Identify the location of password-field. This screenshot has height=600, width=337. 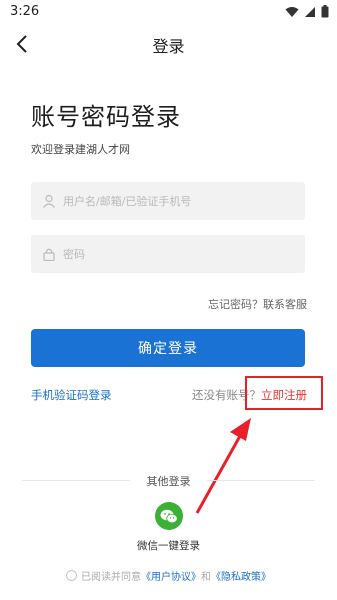
(168, 254).